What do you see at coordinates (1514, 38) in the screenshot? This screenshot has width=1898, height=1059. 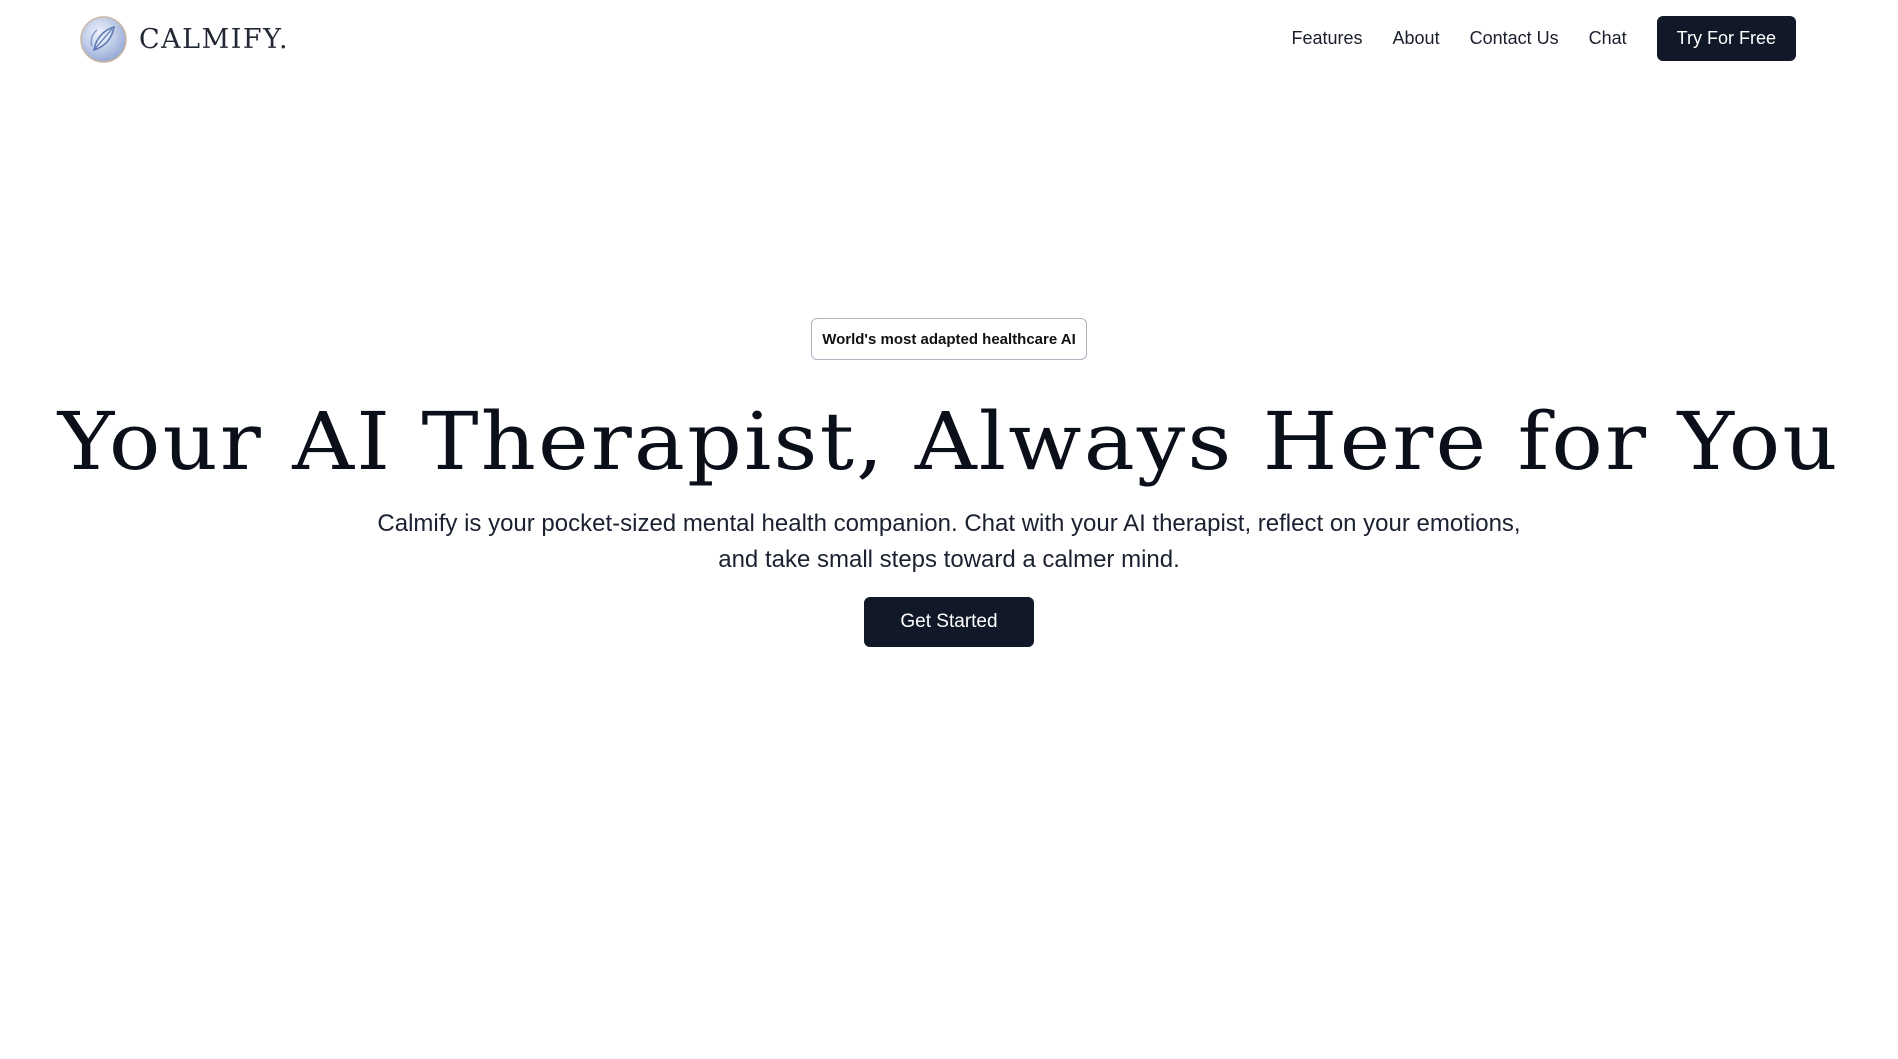 I see `nav-link-contact-us: Contact Us` at bounding box center [1514, 38].